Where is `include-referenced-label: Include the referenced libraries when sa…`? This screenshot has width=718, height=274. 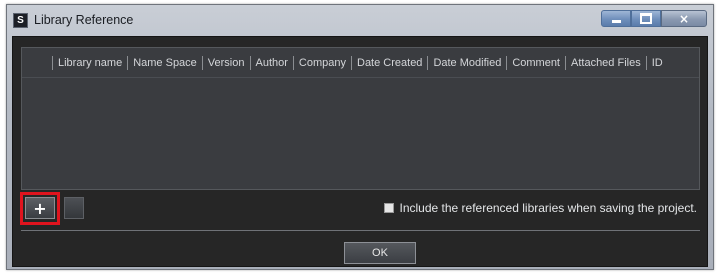 include-referenced-label: Include the referenced libraries when sa… is located at coordinates (548, 208).